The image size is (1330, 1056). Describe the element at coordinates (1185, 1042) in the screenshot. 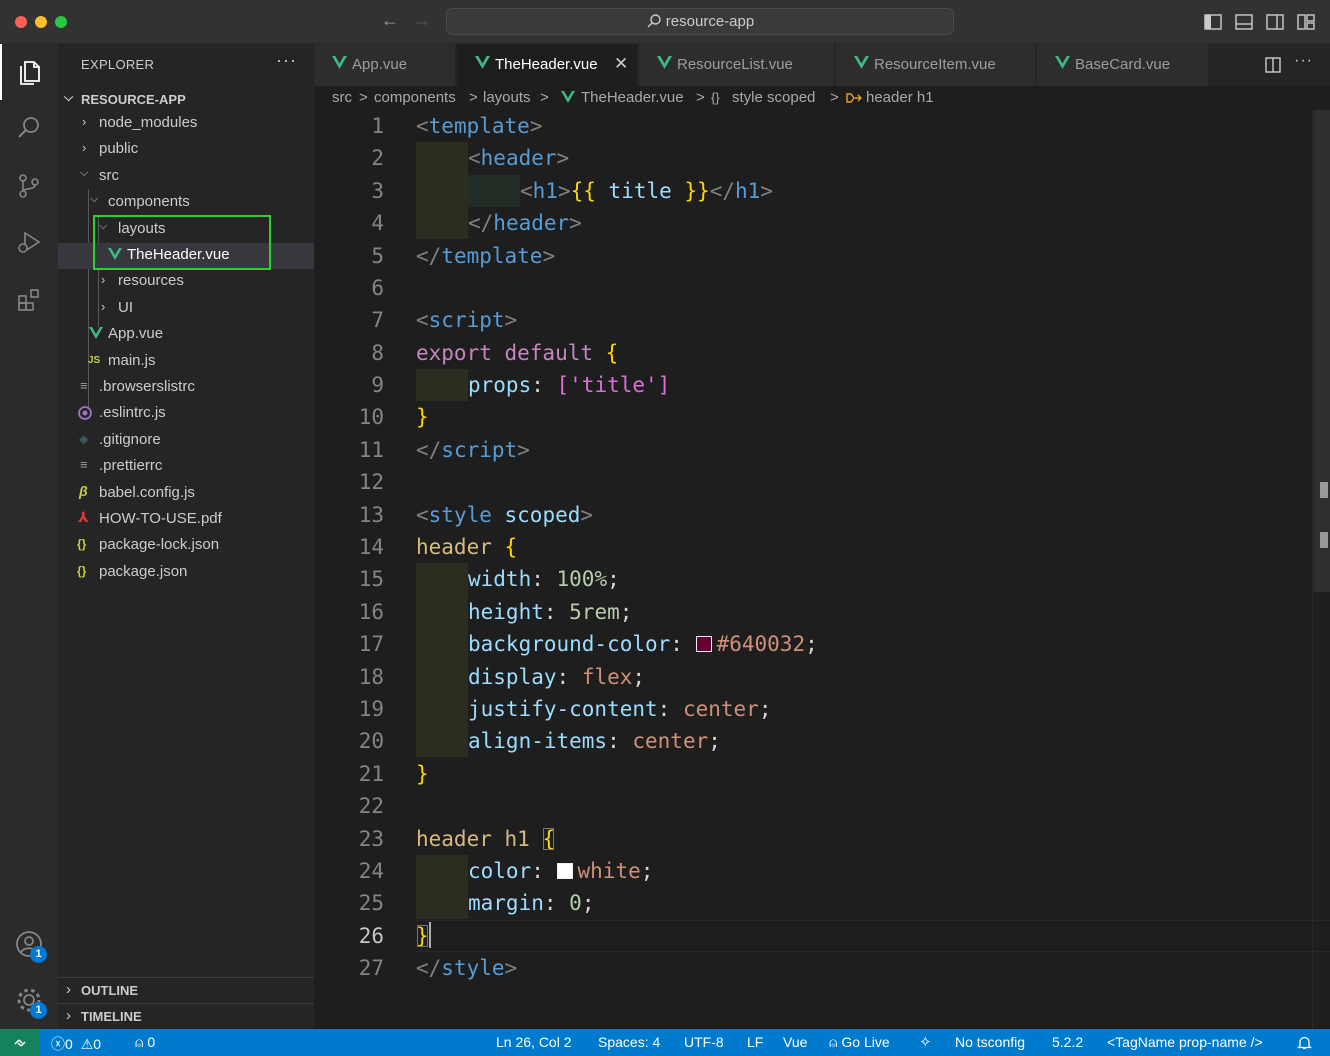

I see `tag-name-status: <TagName prop-name />` at that location.